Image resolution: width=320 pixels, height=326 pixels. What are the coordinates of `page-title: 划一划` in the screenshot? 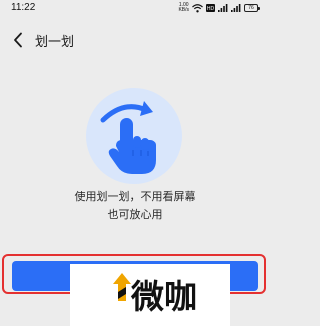 It's located at (55, 42).